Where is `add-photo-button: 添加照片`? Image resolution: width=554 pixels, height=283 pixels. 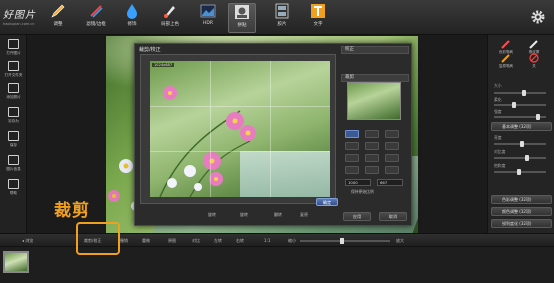 add-photo-button: 添加照片 is located at coordinates (13, 94).